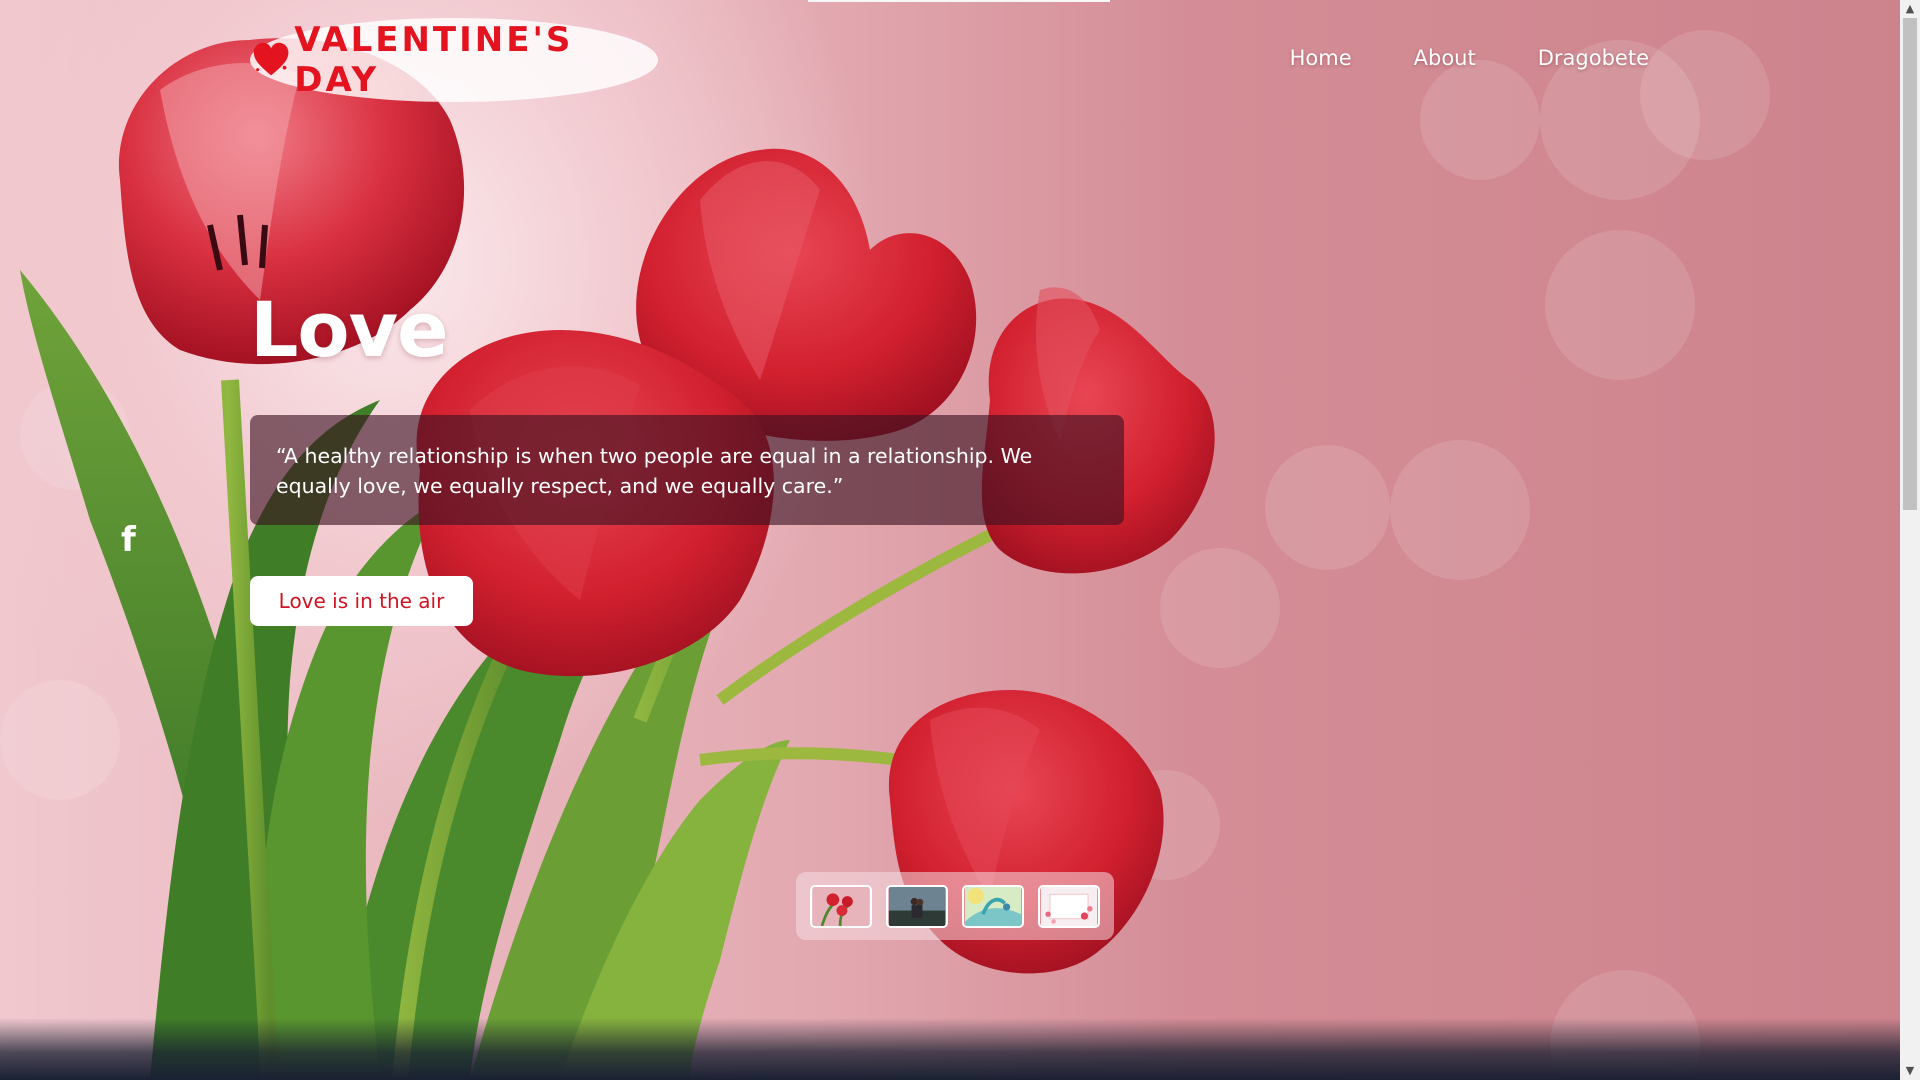  What do you see at coordinates (1445, 58) in the screenshot?
I see `nav-item-about: About` at bounding box center [1445, 58].